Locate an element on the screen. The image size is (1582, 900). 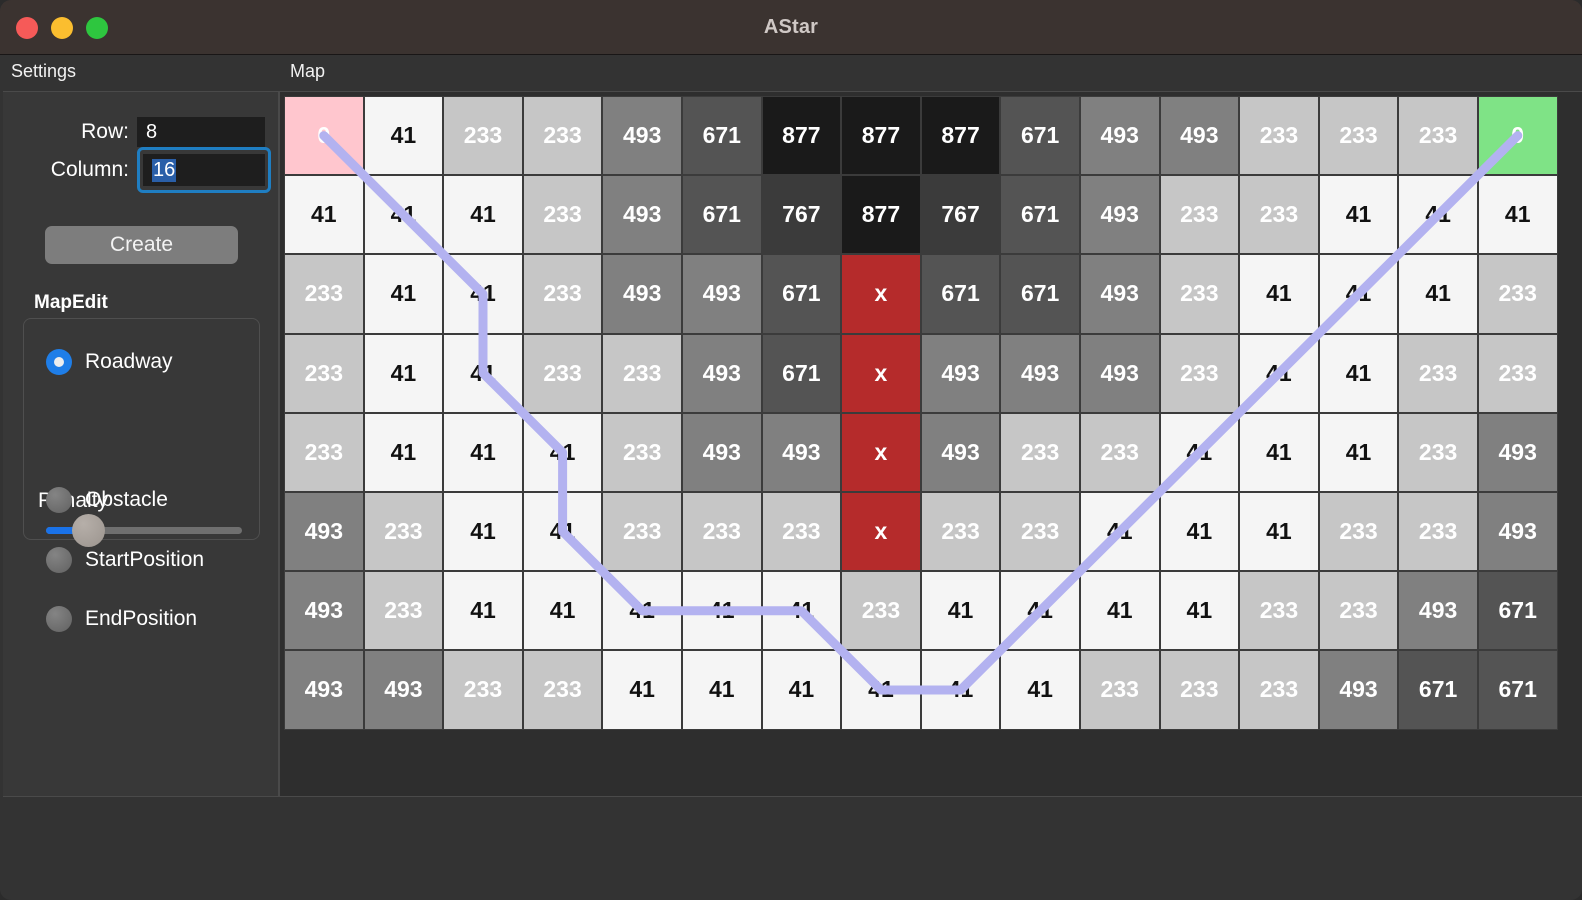
radio-obstacle-icon is located at coordinates (59, 500).